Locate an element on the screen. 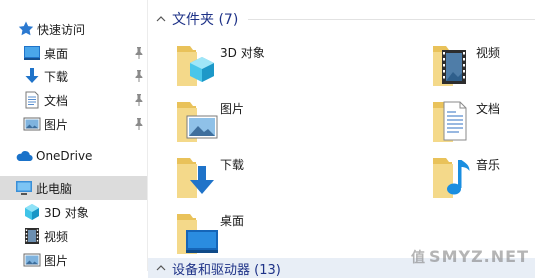 The height and width of the screenshot is (278, 535). cube-icon is located at coordinates (32, 212).